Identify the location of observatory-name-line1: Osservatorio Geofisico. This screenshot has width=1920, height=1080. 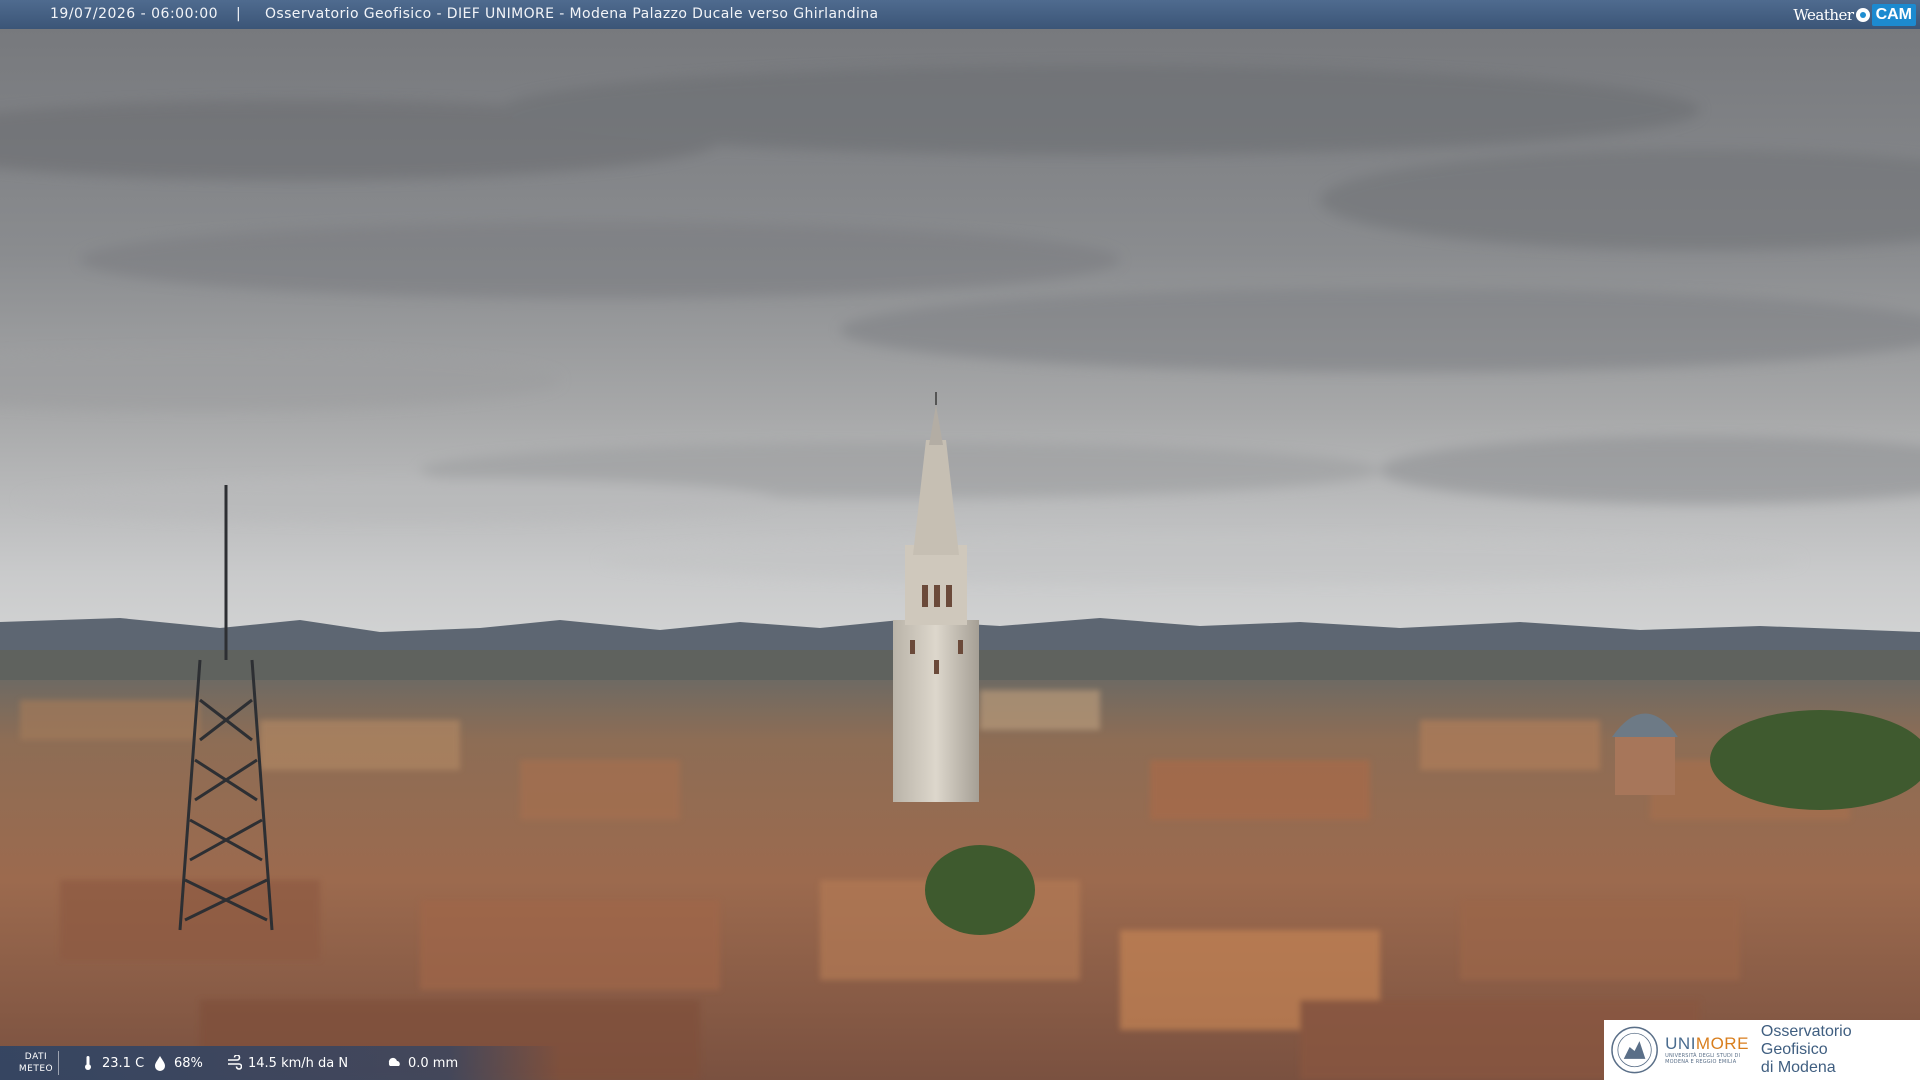
(1806, 1040).